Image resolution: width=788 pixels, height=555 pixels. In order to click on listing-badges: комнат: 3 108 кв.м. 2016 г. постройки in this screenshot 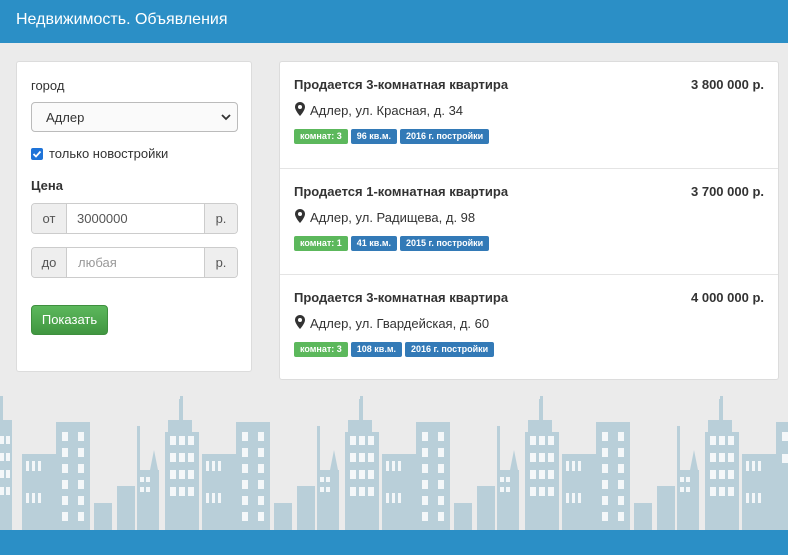, I will do `click(394, 349)`.